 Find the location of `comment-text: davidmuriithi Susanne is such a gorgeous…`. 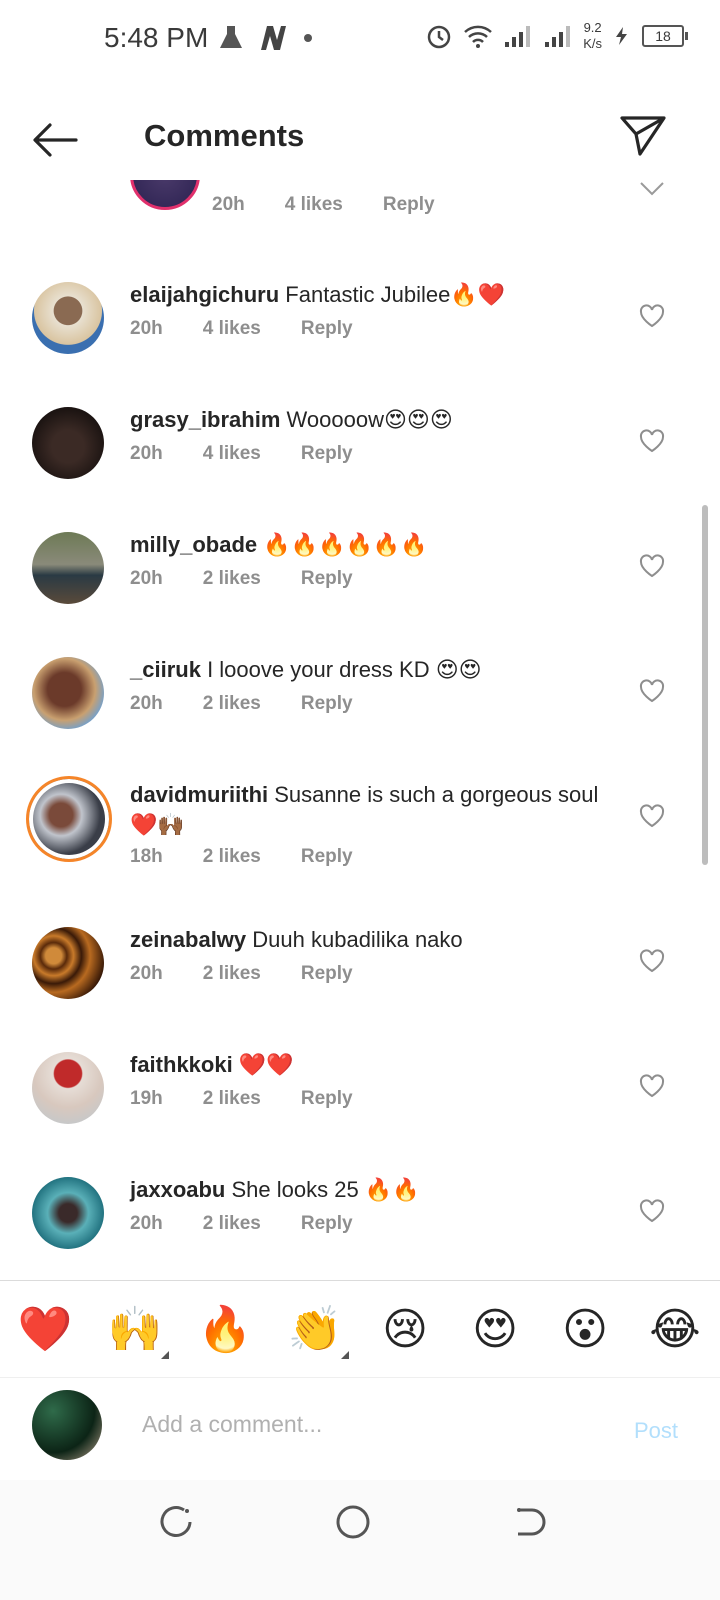

comment-text: davidmuriithi Susanne is such a gorgeous… is located at coordinates (380, 810).